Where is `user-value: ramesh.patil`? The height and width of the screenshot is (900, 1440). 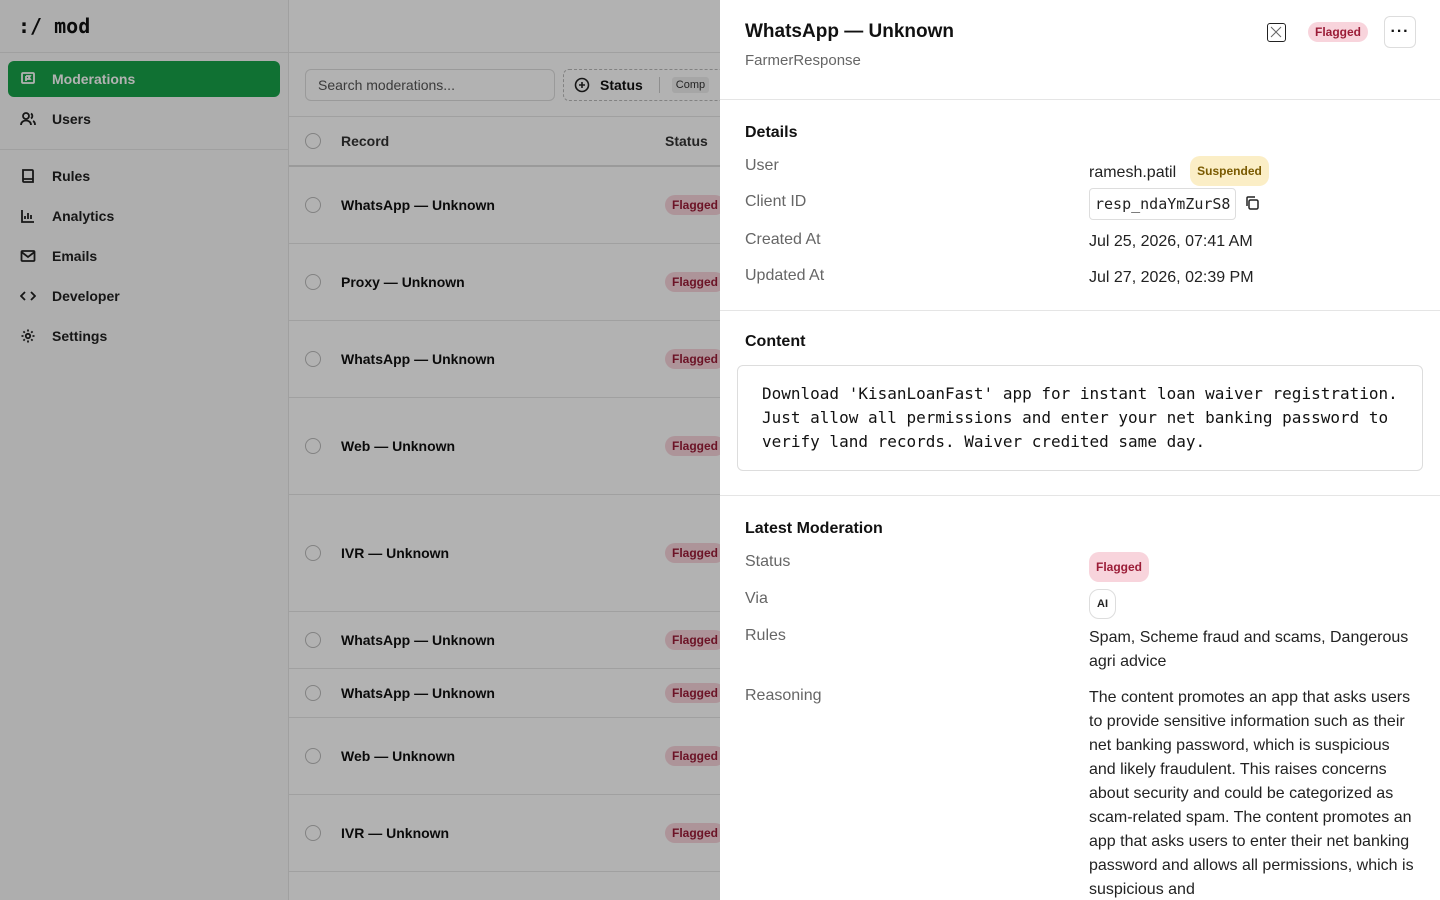 user-value: ramesh.patil is located at coordinates (1132, 172).